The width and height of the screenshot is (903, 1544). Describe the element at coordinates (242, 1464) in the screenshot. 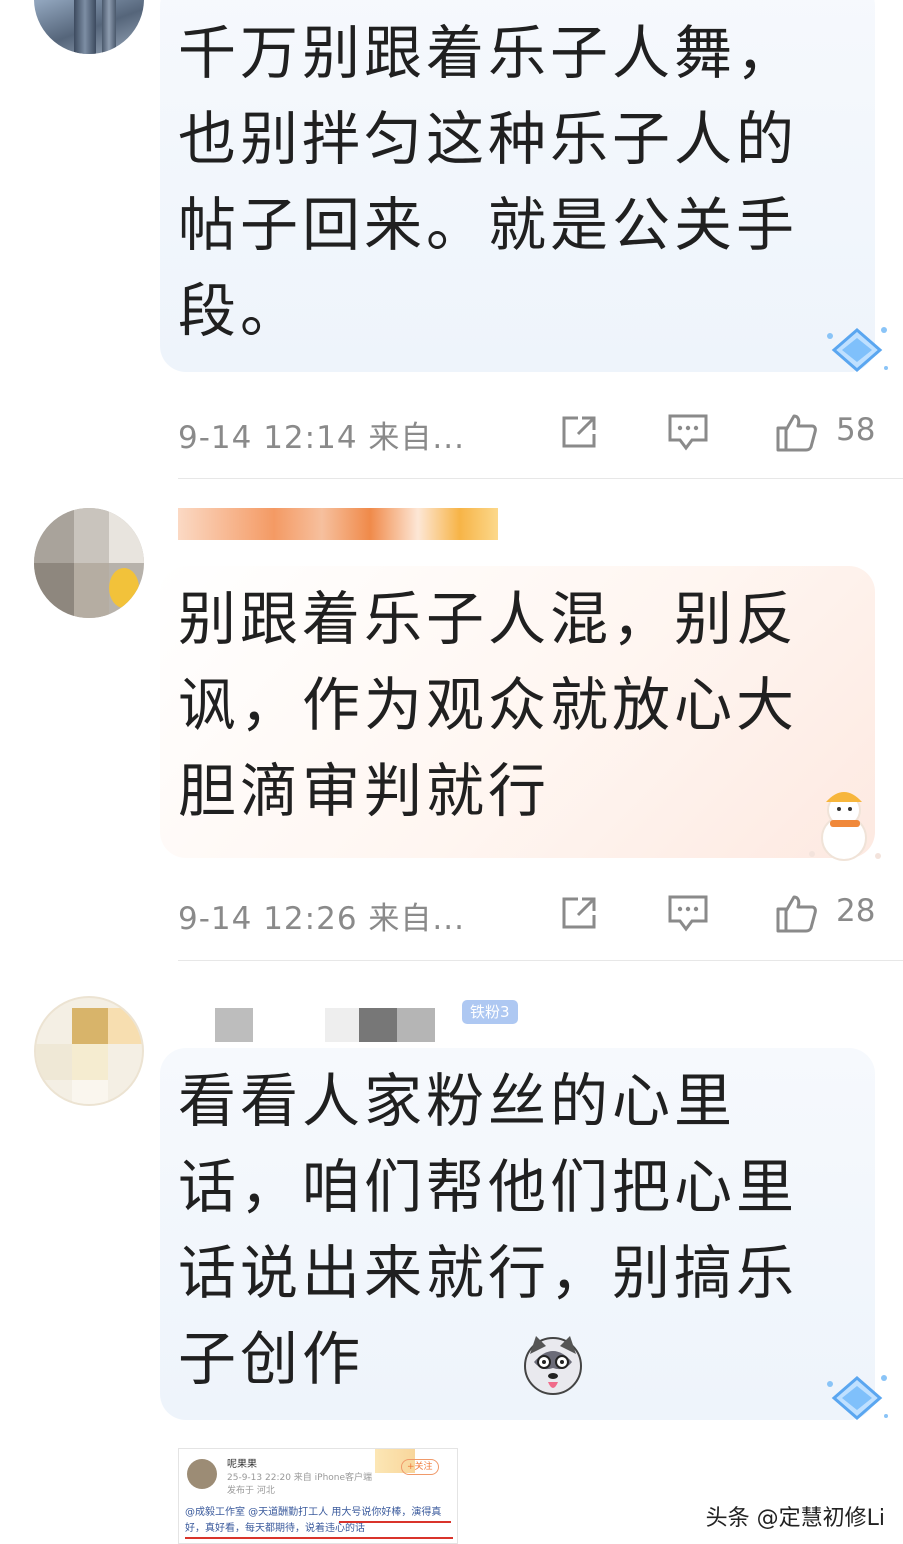

I see `embedded-username: 呢果果` at that location.